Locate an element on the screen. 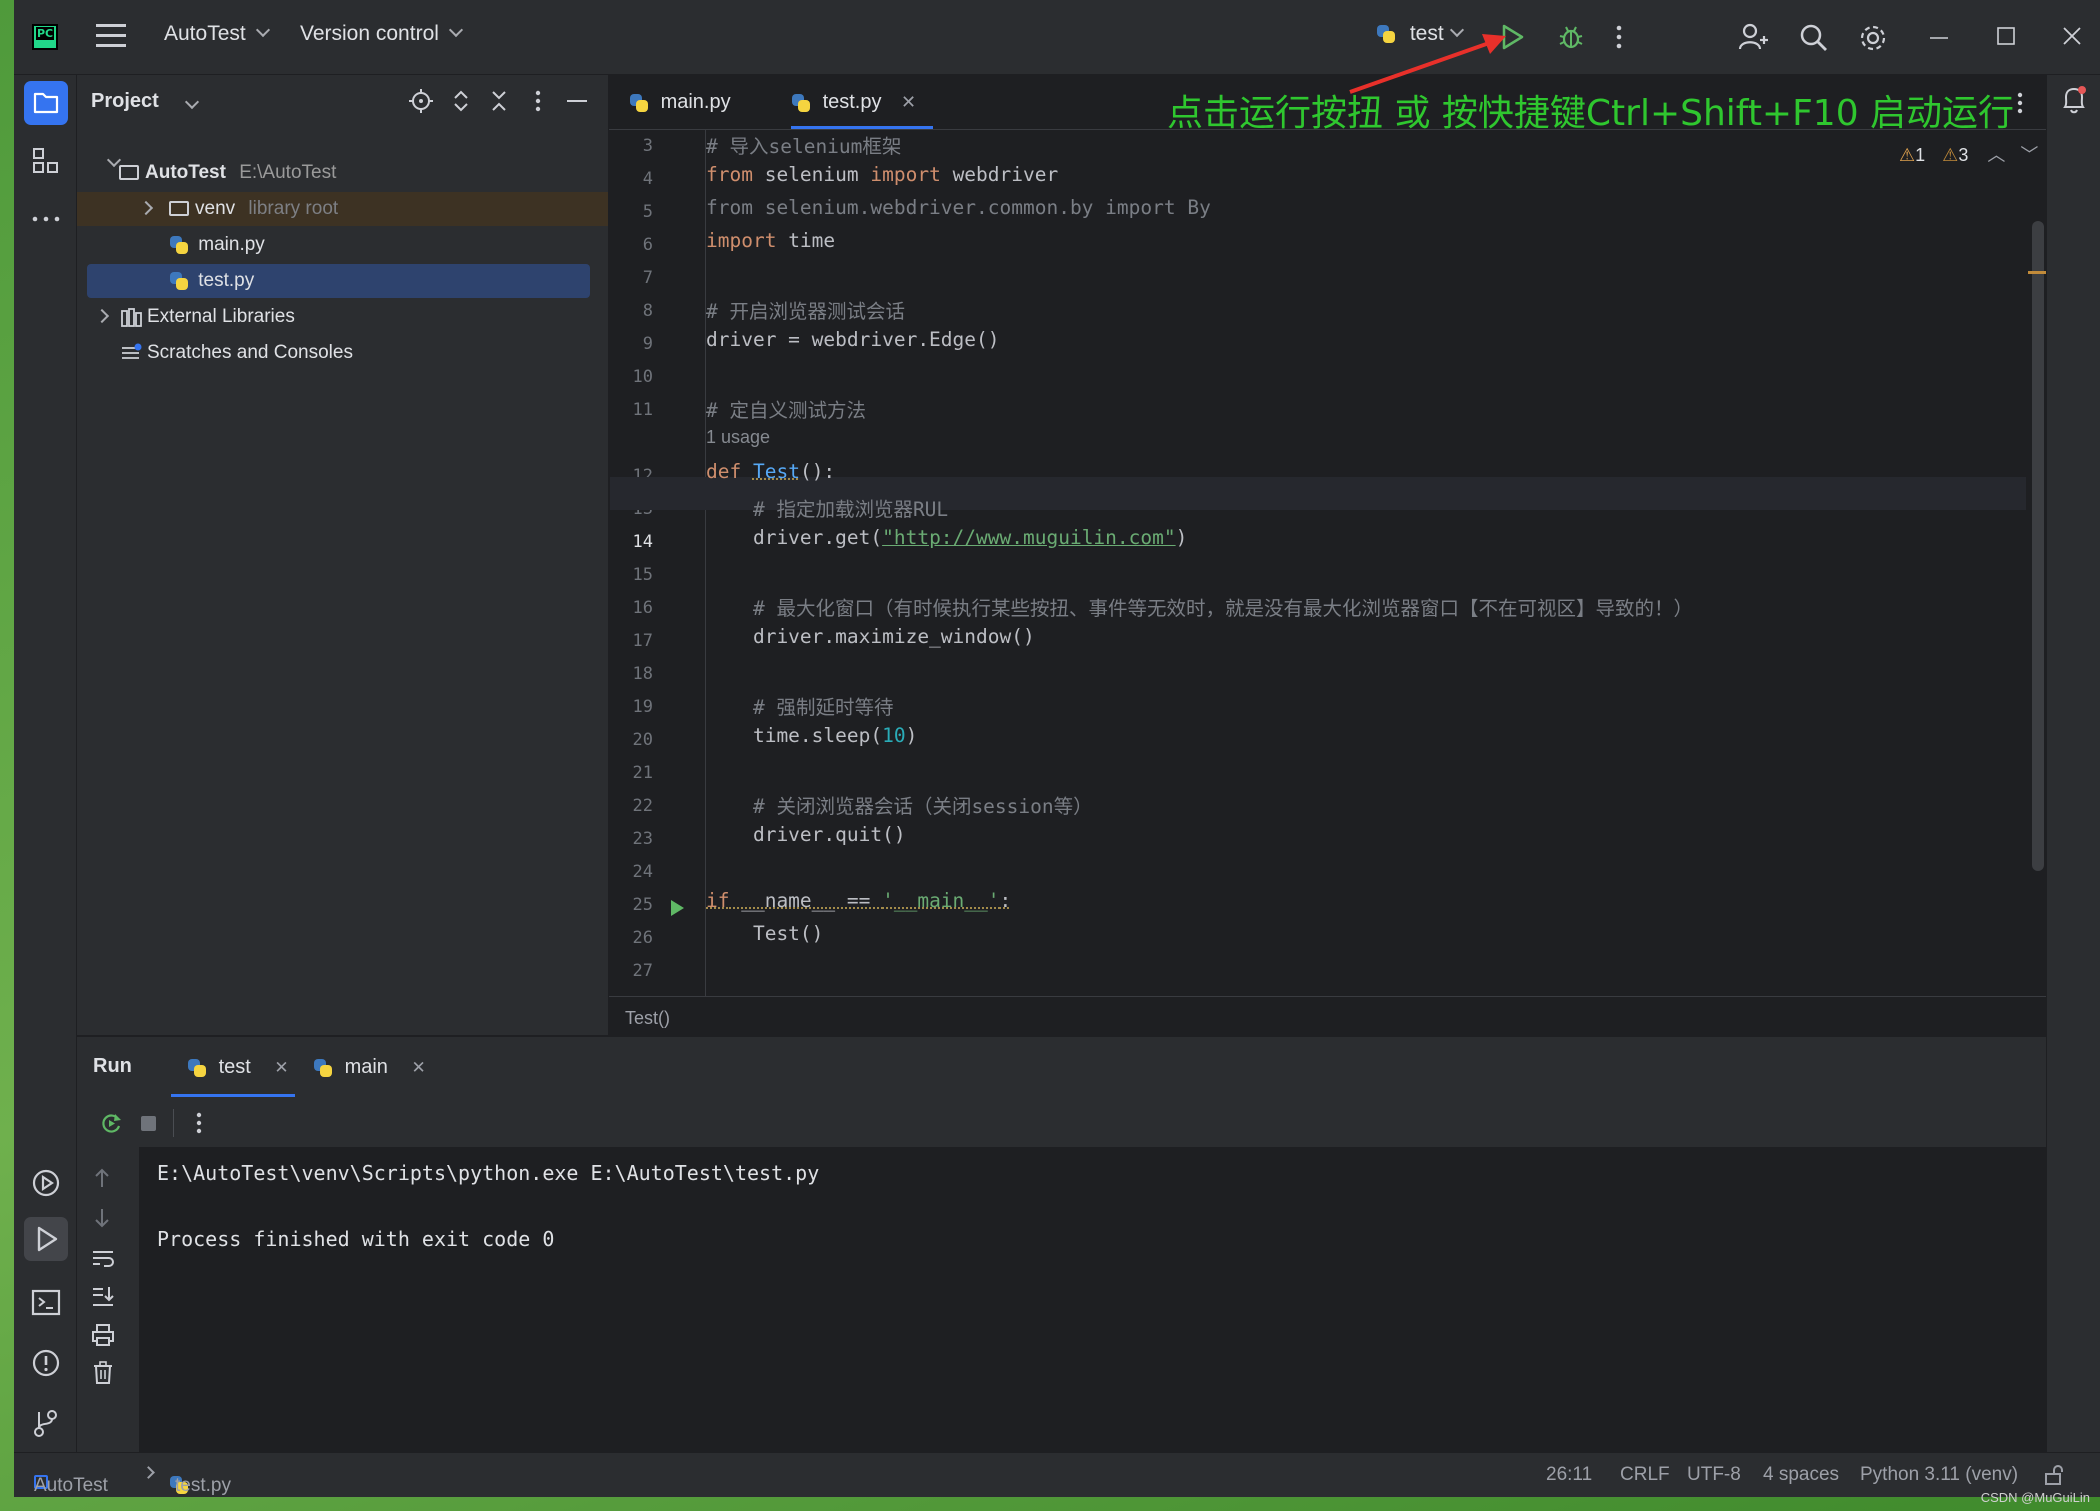  code-line-11: # 定自义测试方法 is located at coordinates (786, 410).